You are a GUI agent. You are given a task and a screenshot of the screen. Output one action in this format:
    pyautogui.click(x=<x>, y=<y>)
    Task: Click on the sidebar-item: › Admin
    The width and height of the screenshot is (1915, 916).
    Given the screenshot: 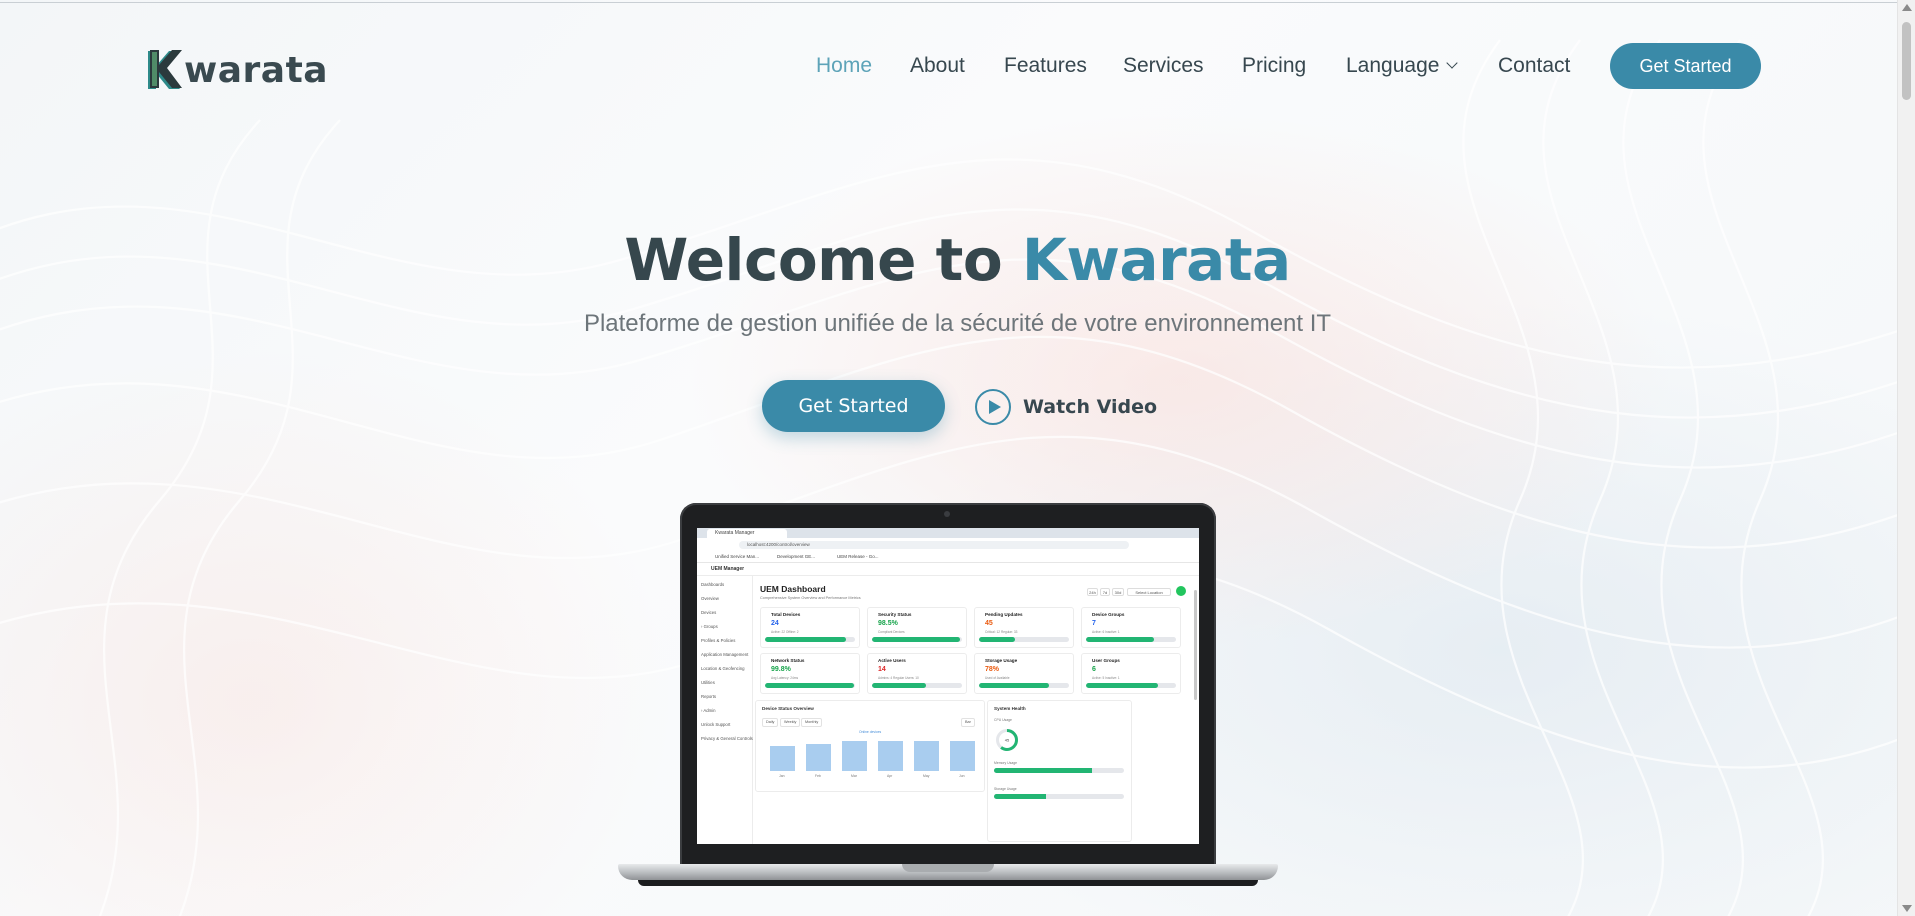 What is the action you would take?
    pyautogui.click(x=708, y=710)
    